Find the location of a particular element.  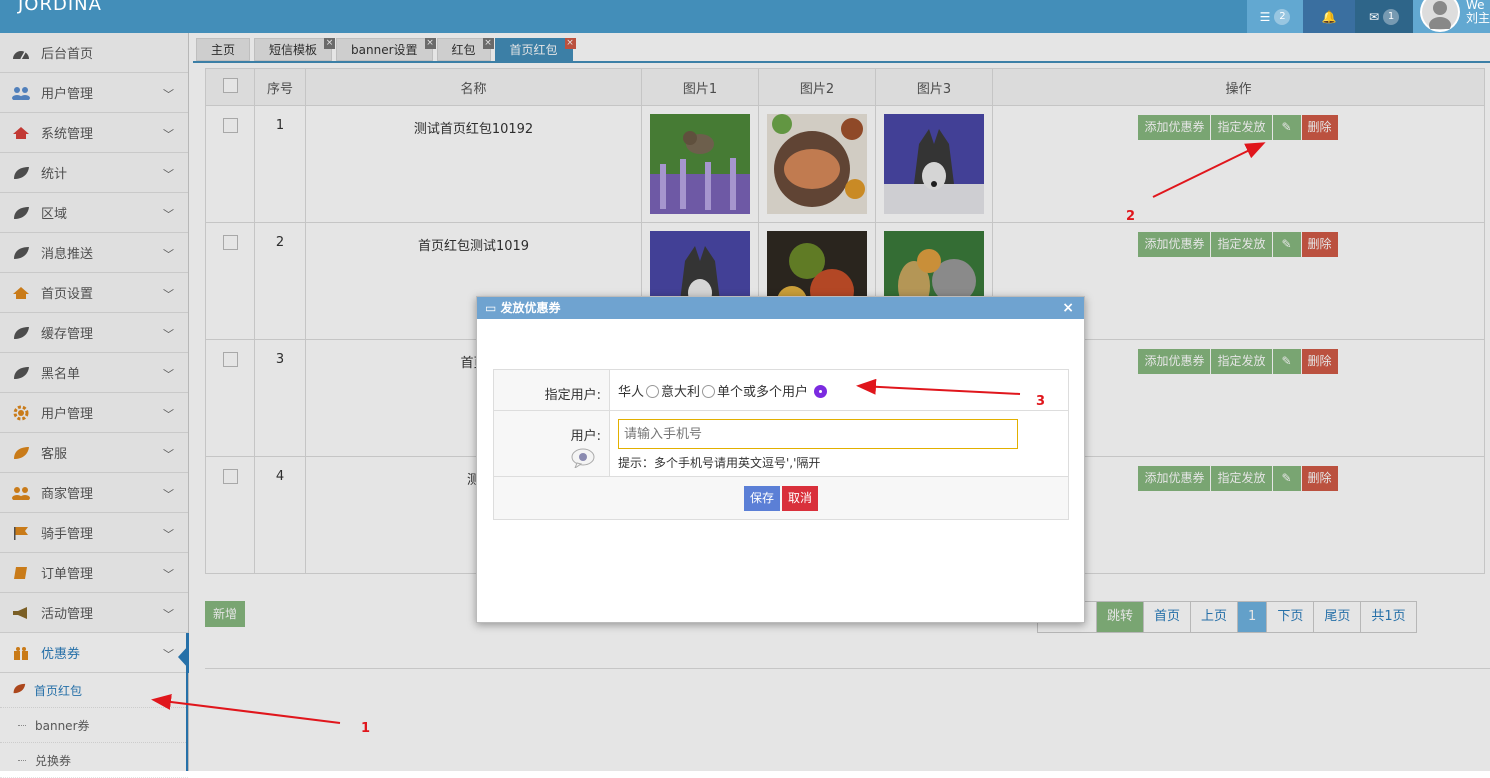

image-food-platter is located at coordinates (817, 164).